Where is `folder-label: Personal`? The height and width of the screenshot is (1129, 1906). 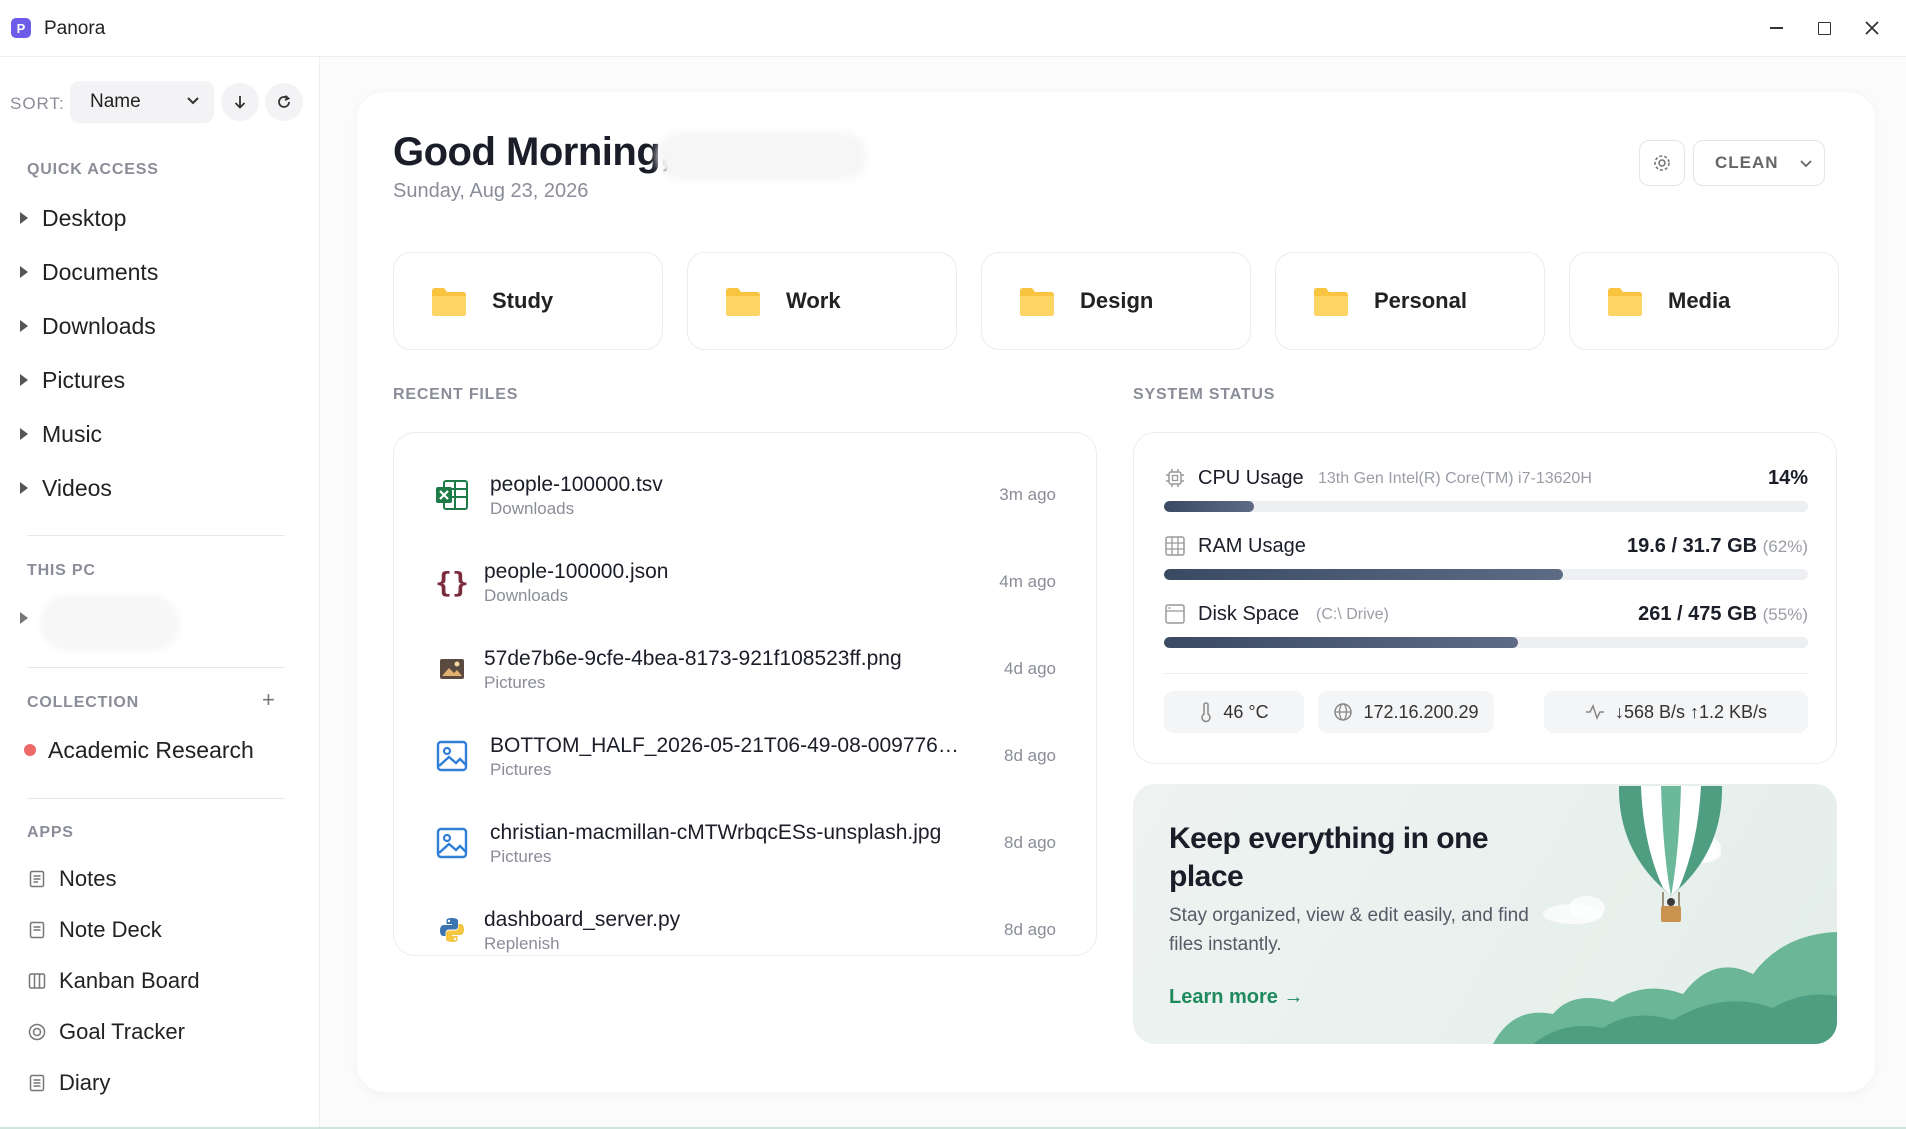
folder-label: Personal is located at coordinates (1420, 300).